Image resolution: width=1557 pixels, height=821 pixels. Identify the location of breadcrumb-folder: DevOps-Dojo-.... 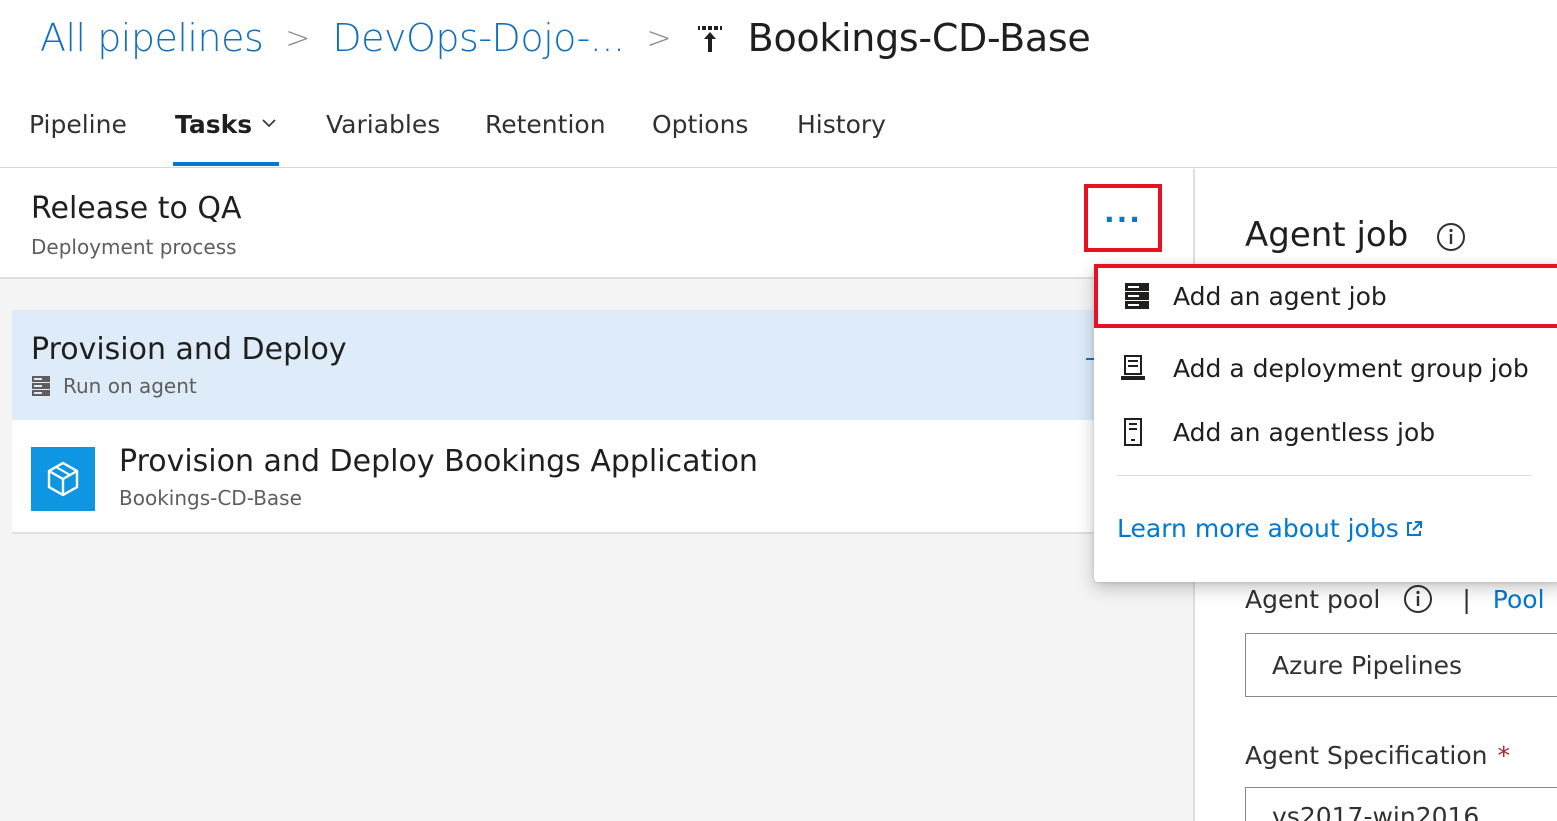
(478, 38).